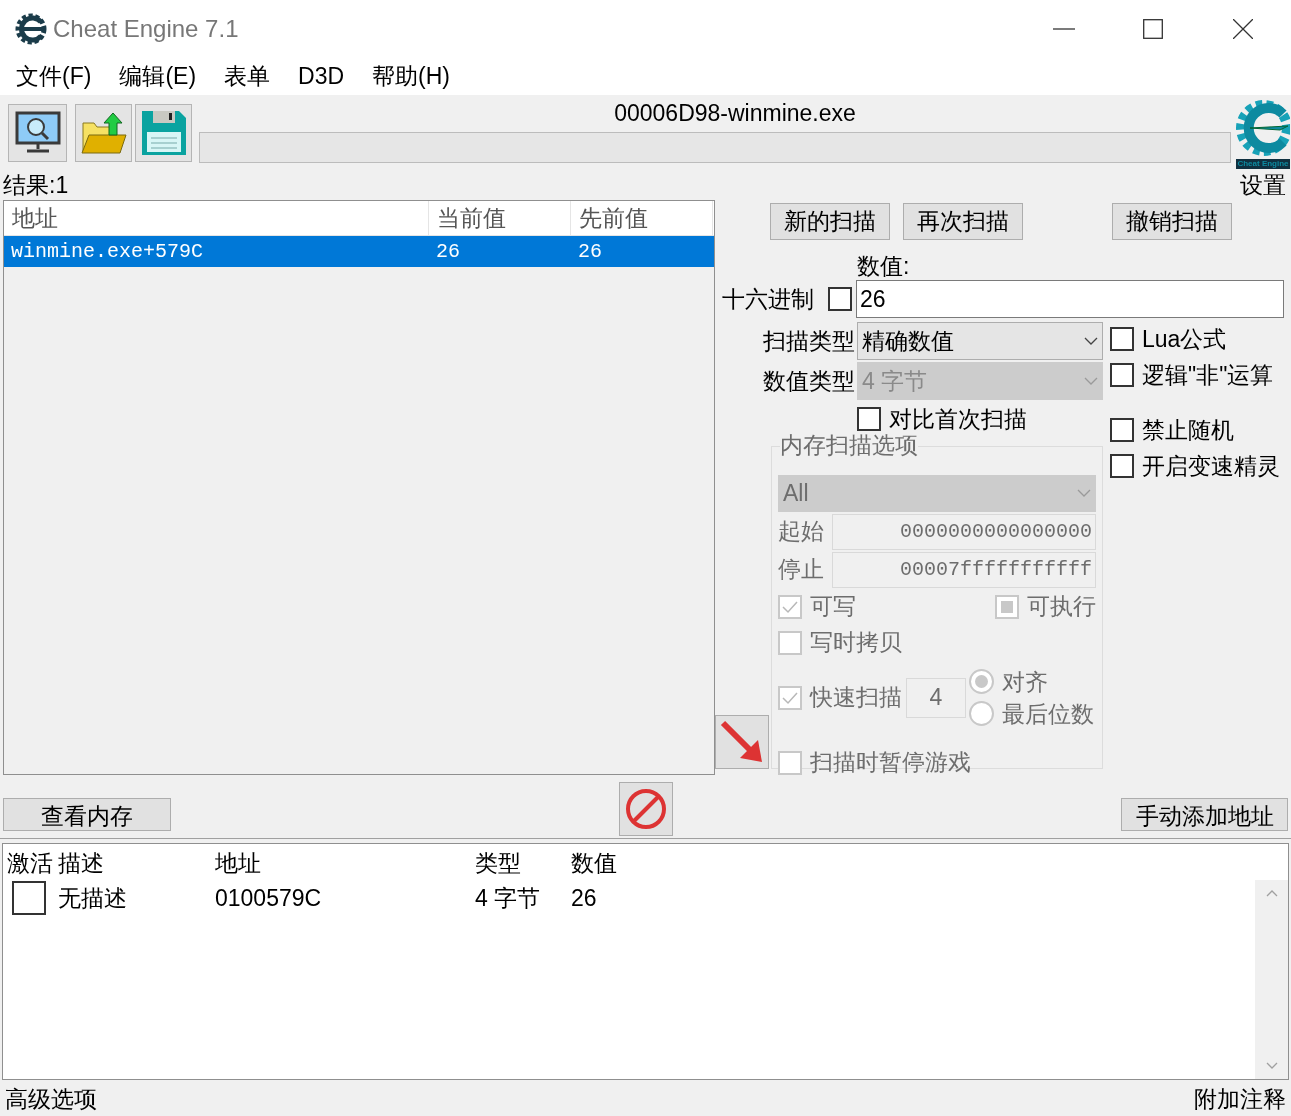 The width and height of the screenshot is (1291, 1116). I want to click on scroll-up-icon, so click(1271, 893).